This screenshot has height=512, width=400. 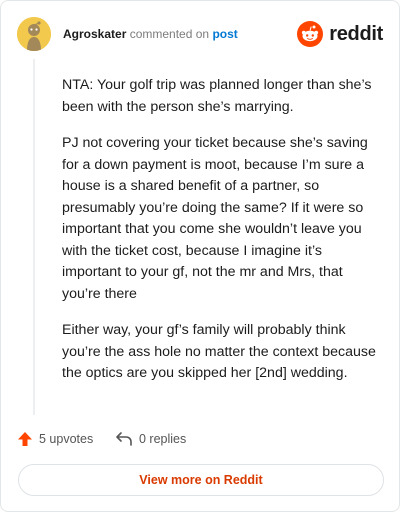 I want to click on comment-actions: 5 upvotes 0 replies, so click(x=200, y=440).